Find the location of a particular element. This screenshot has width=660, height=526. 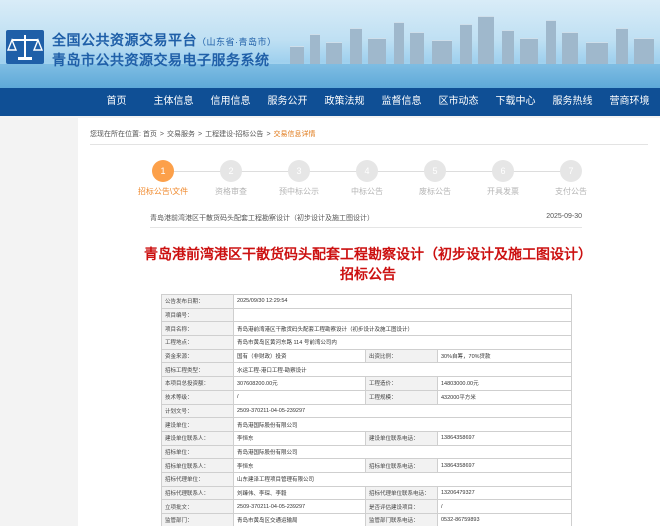

system-title: 青岛市公共资源交易电子服务系统 is located at coordinates (161, 60).